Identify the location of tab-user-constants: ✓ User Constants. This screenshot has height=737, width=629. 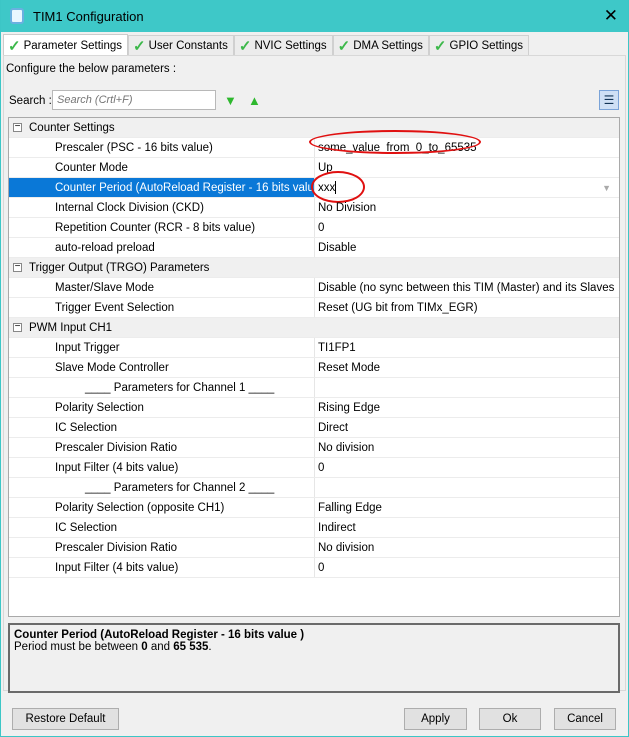
(181, 45).